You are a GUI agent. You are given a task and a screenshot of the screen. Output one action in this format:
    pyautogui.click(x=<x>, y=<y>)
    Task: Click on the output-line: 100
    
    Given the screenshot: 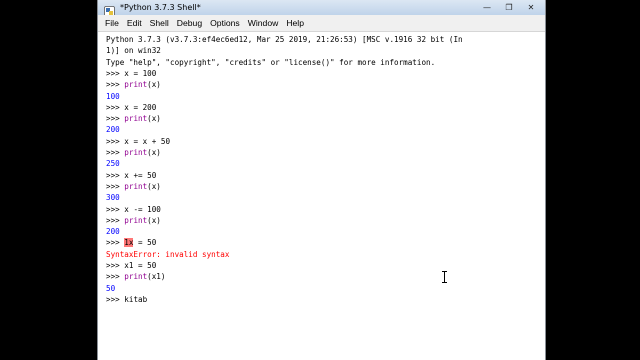 What is the action you would take?
    pyautogui.click(x=113, y=96)
    